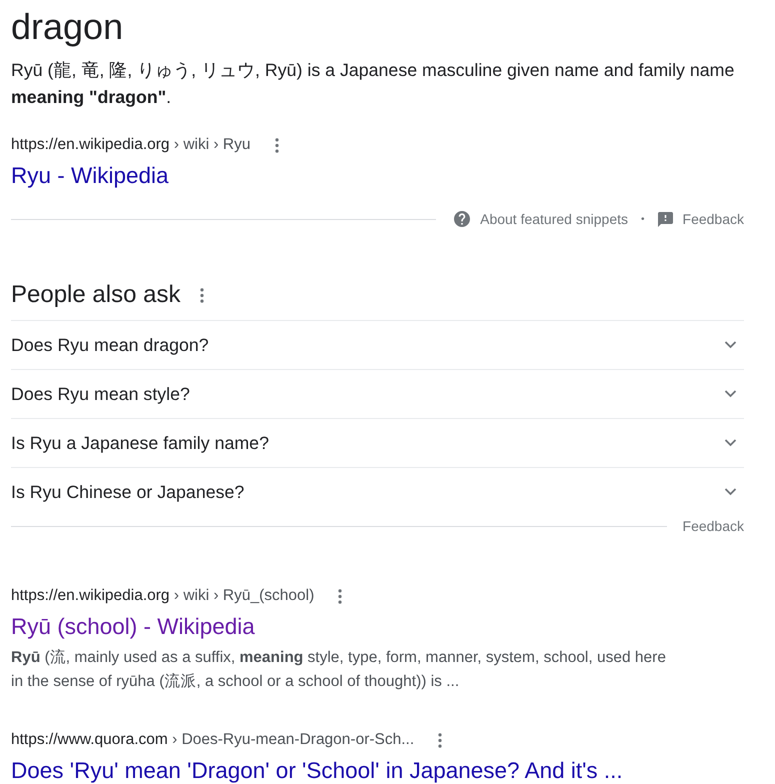 The image size is (775, 784). I want to click on help-icon, so click(462, 219).